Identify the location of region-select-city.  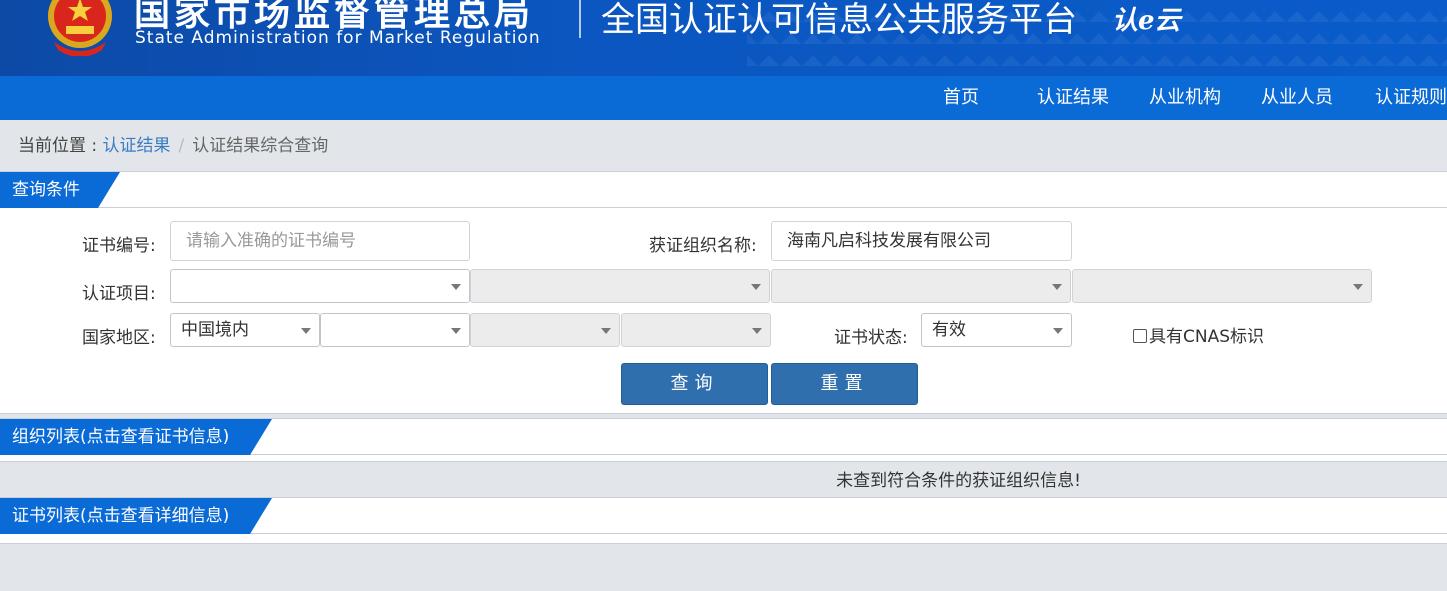
(545, 330).